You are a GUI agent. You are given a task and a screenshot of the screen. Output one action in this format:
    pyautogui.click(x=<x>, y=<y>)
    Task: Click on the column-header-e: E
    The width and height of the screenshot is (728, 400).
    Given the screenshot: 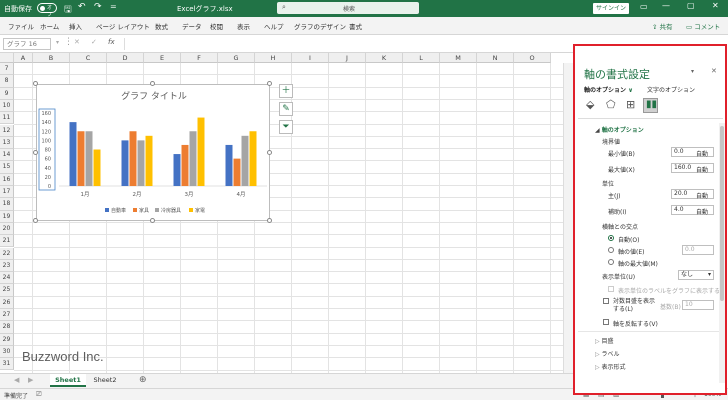 What is the action you would take?
    pyautogui.click(x=162, y=58)
    